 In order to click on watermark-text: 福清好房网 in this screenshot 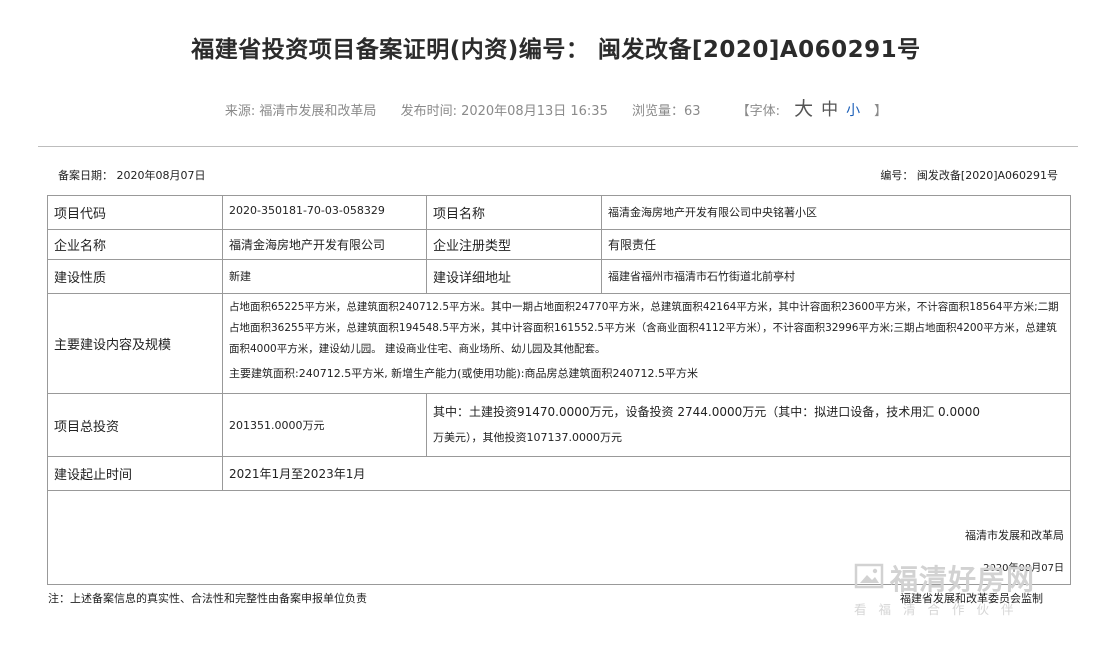, I will do `click(963, 579)`.